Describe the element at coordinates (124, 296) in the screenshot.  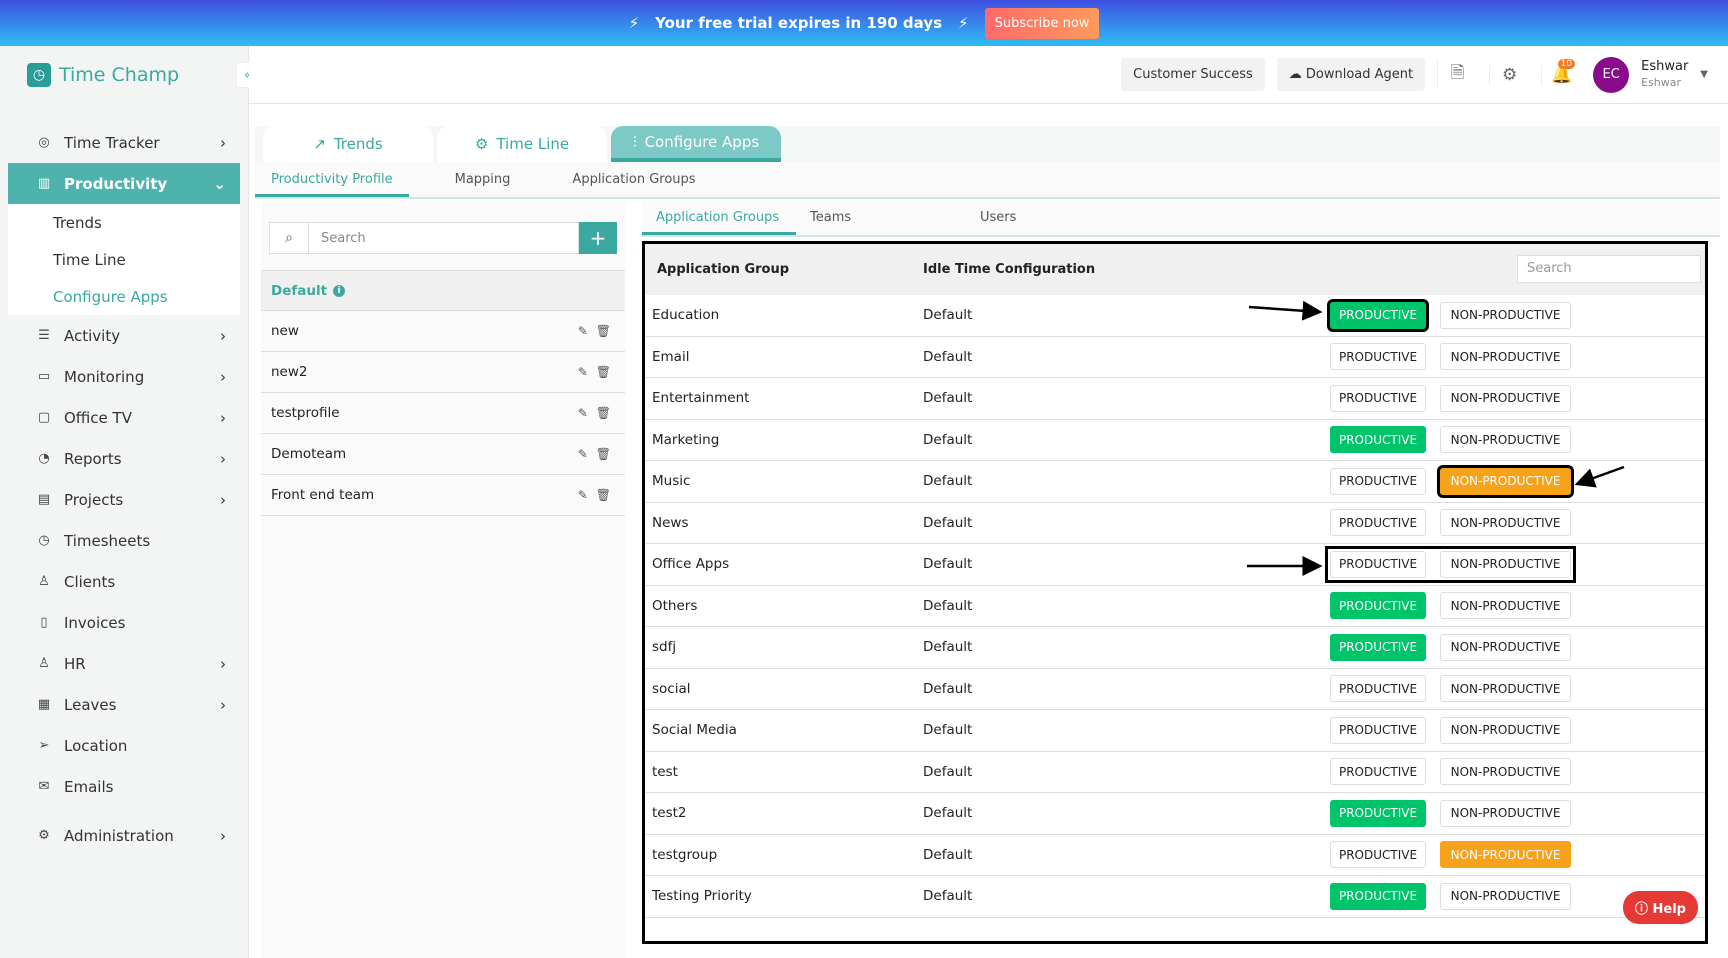
I see `subnav-item: Configure Apps` at that location.